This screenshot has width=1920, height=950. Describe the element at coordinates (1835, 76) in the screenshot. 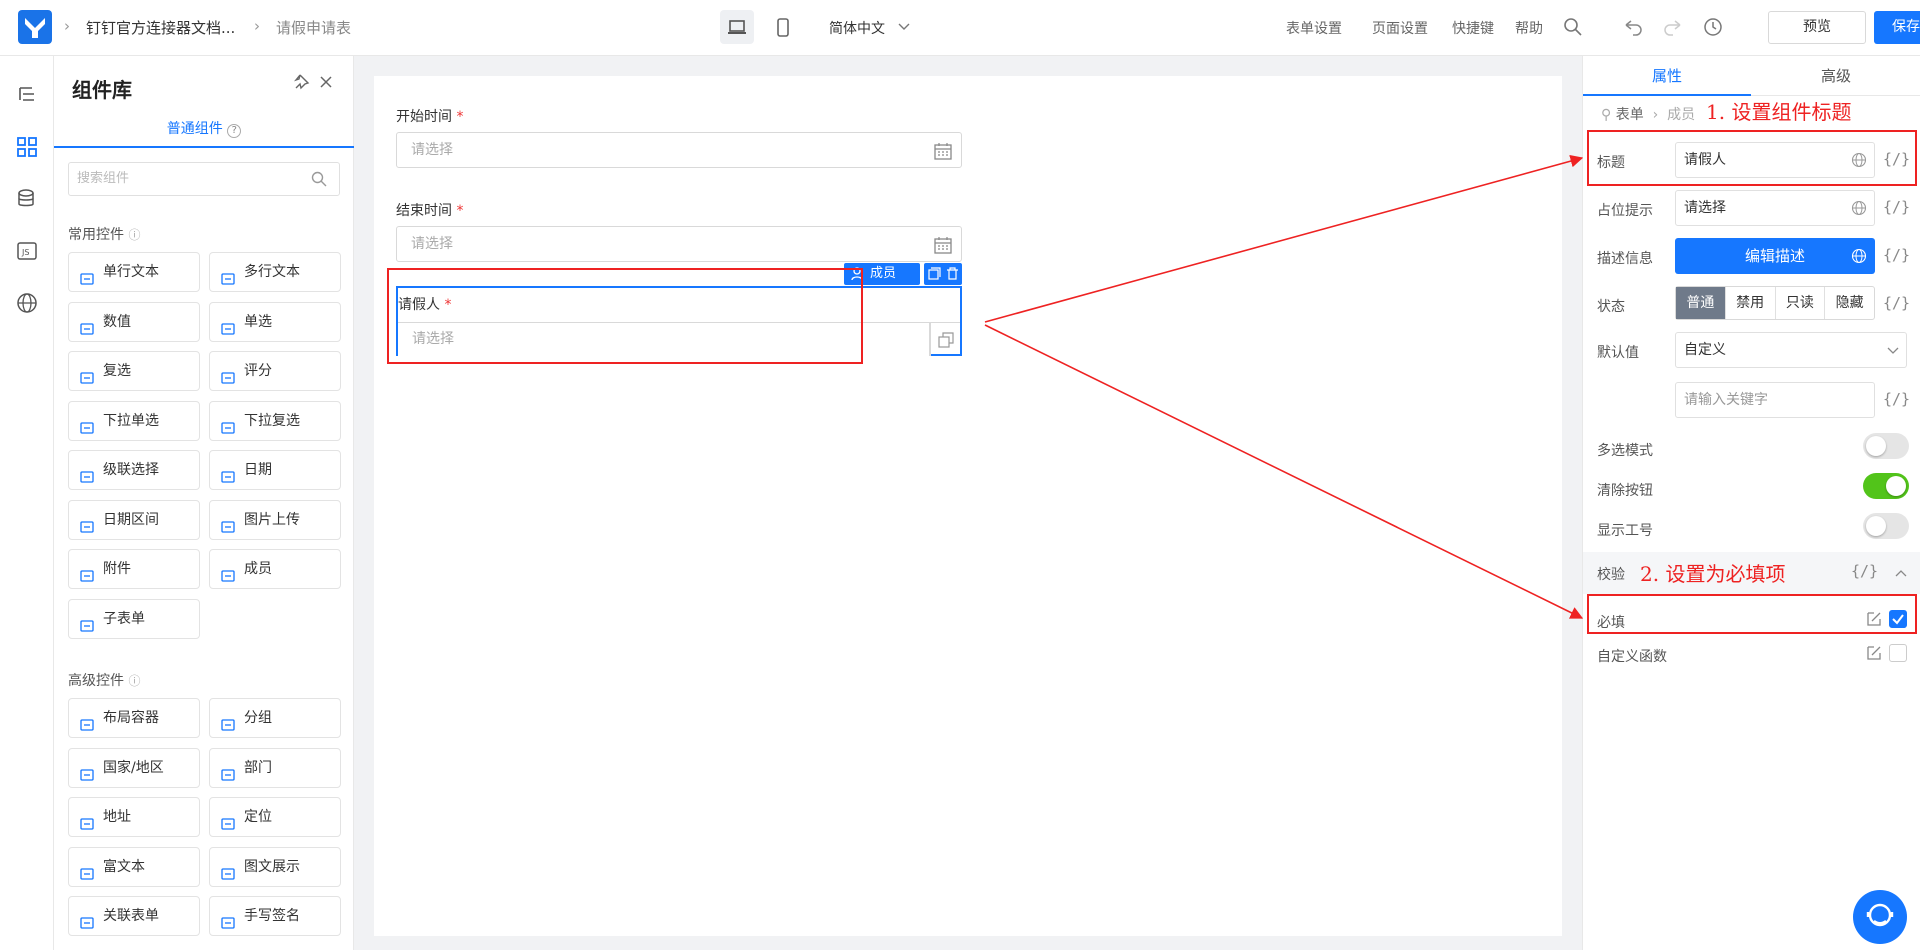

I see `tab-advanced: 高级` at that location.